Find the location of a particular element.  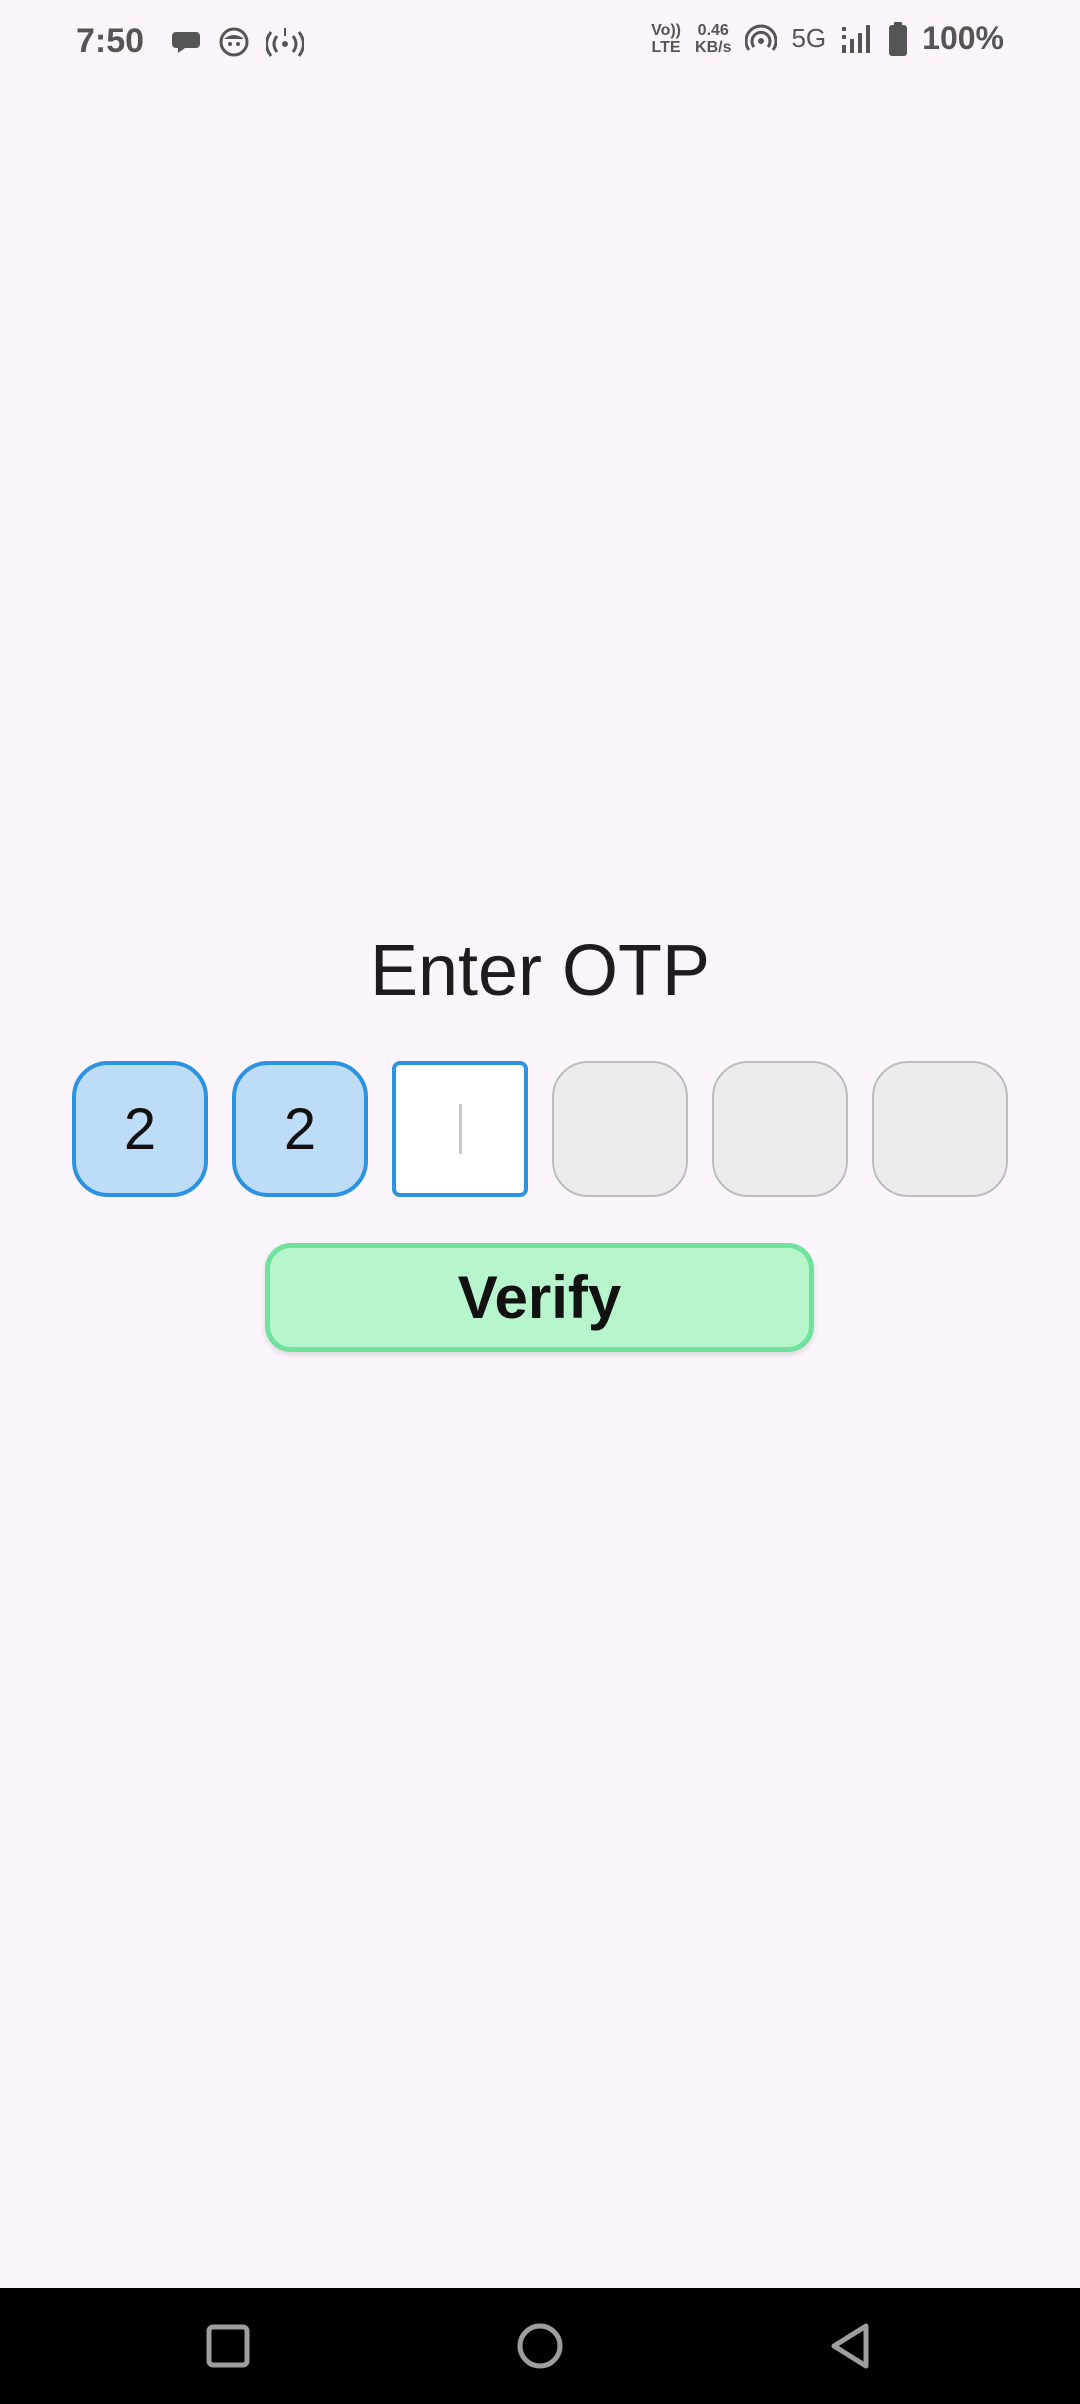

otp-digit-1: 2 is located at coordinates (140, 1129).